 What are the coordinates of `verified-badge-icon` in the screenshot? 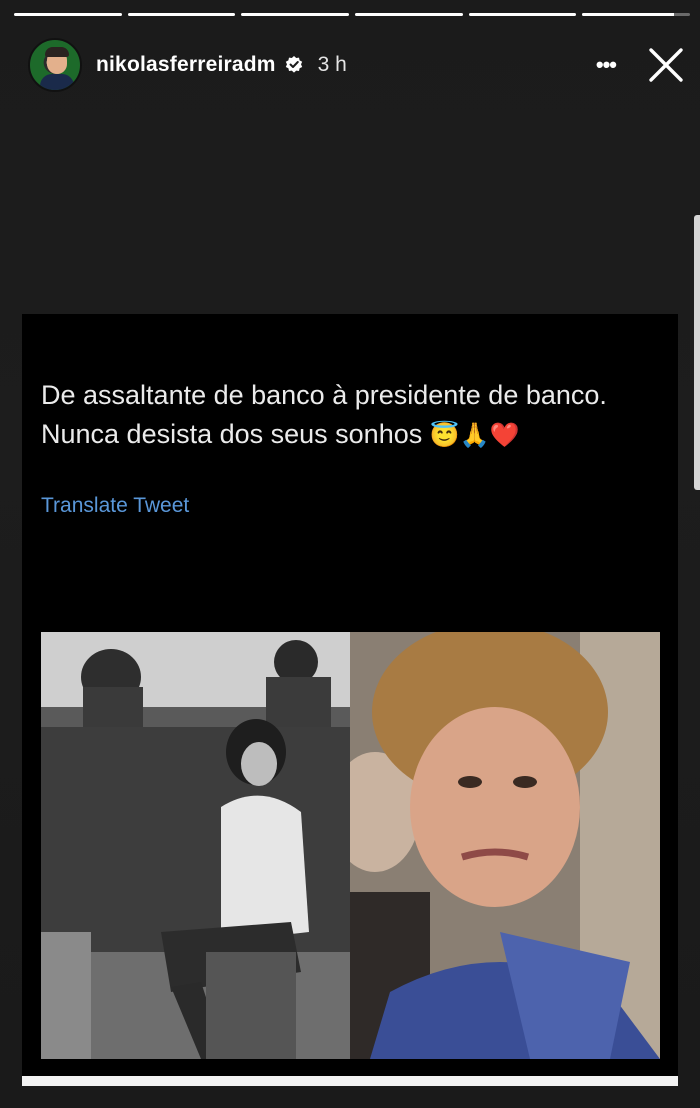 It's located at (294, 65).